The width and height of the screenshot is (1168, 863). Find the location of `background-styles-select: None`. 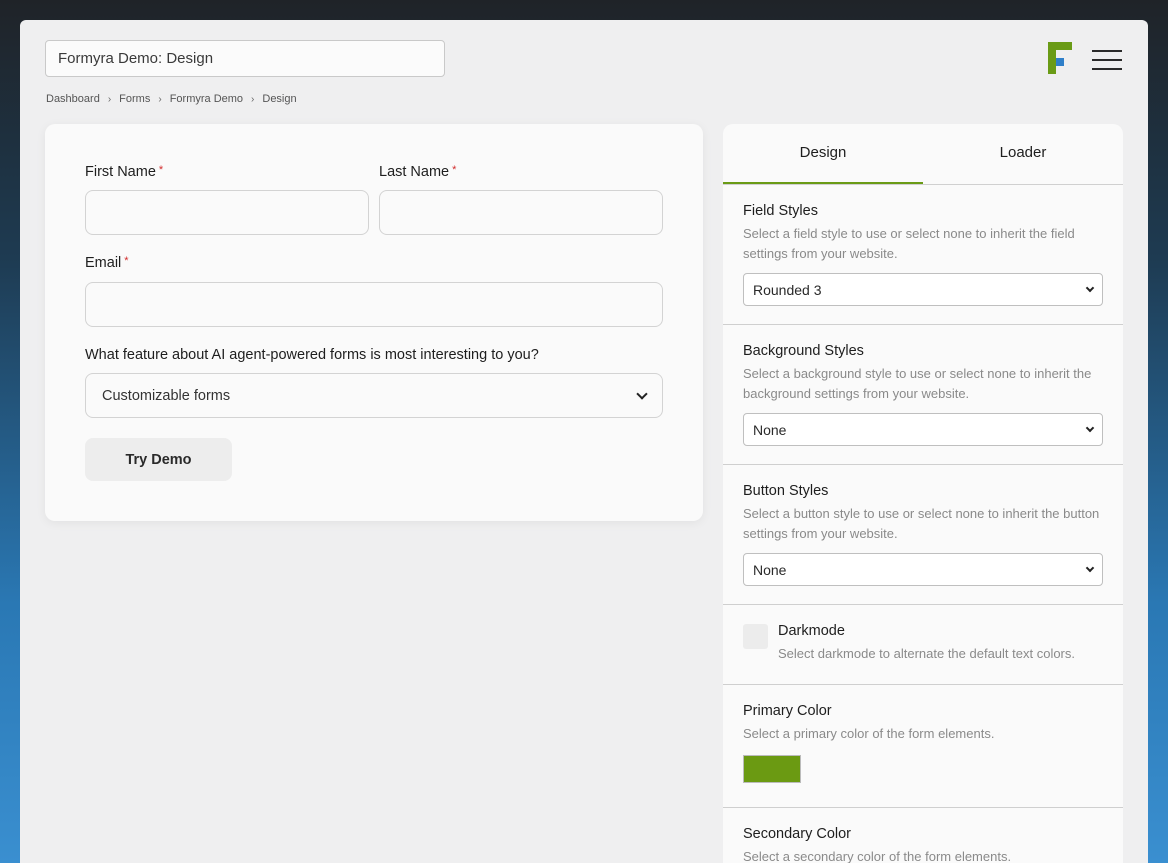

background-styles-select: None is located at coordinates (923, 429).